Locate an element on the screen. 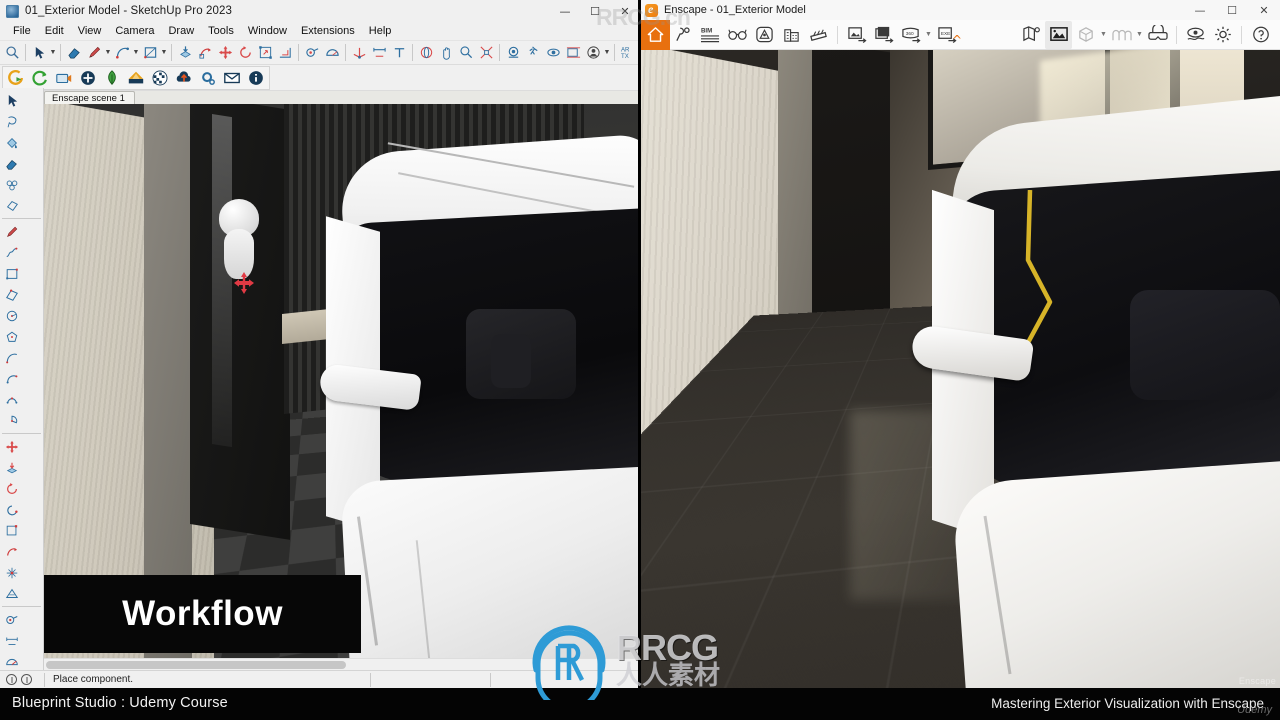  maximize-button: ☐ is located at coordinates (595, 11).